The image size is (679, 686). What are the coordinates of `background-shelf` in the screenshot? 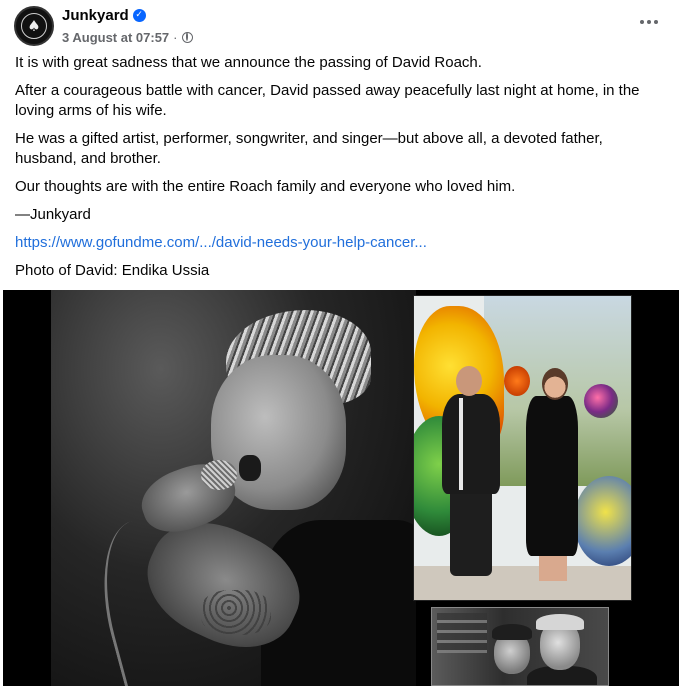 It's located at (462, 633).